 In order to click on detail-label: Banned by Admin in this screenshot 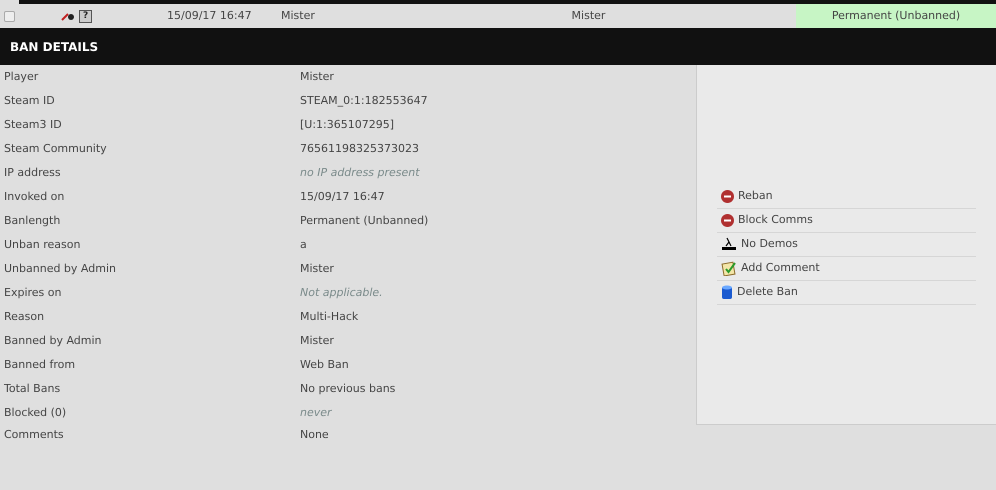, I will do `click(53, 340)`.